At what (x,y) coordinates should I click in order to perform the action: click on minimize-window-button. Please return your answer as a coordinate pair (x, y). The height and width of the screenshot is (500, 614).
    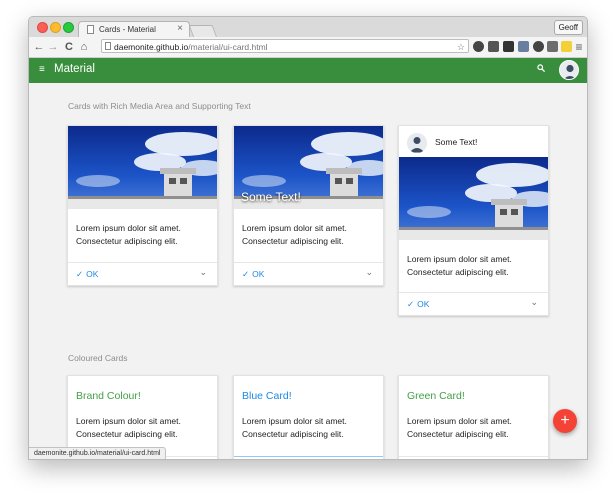
    Looking at the image, I should click on (55, 27).